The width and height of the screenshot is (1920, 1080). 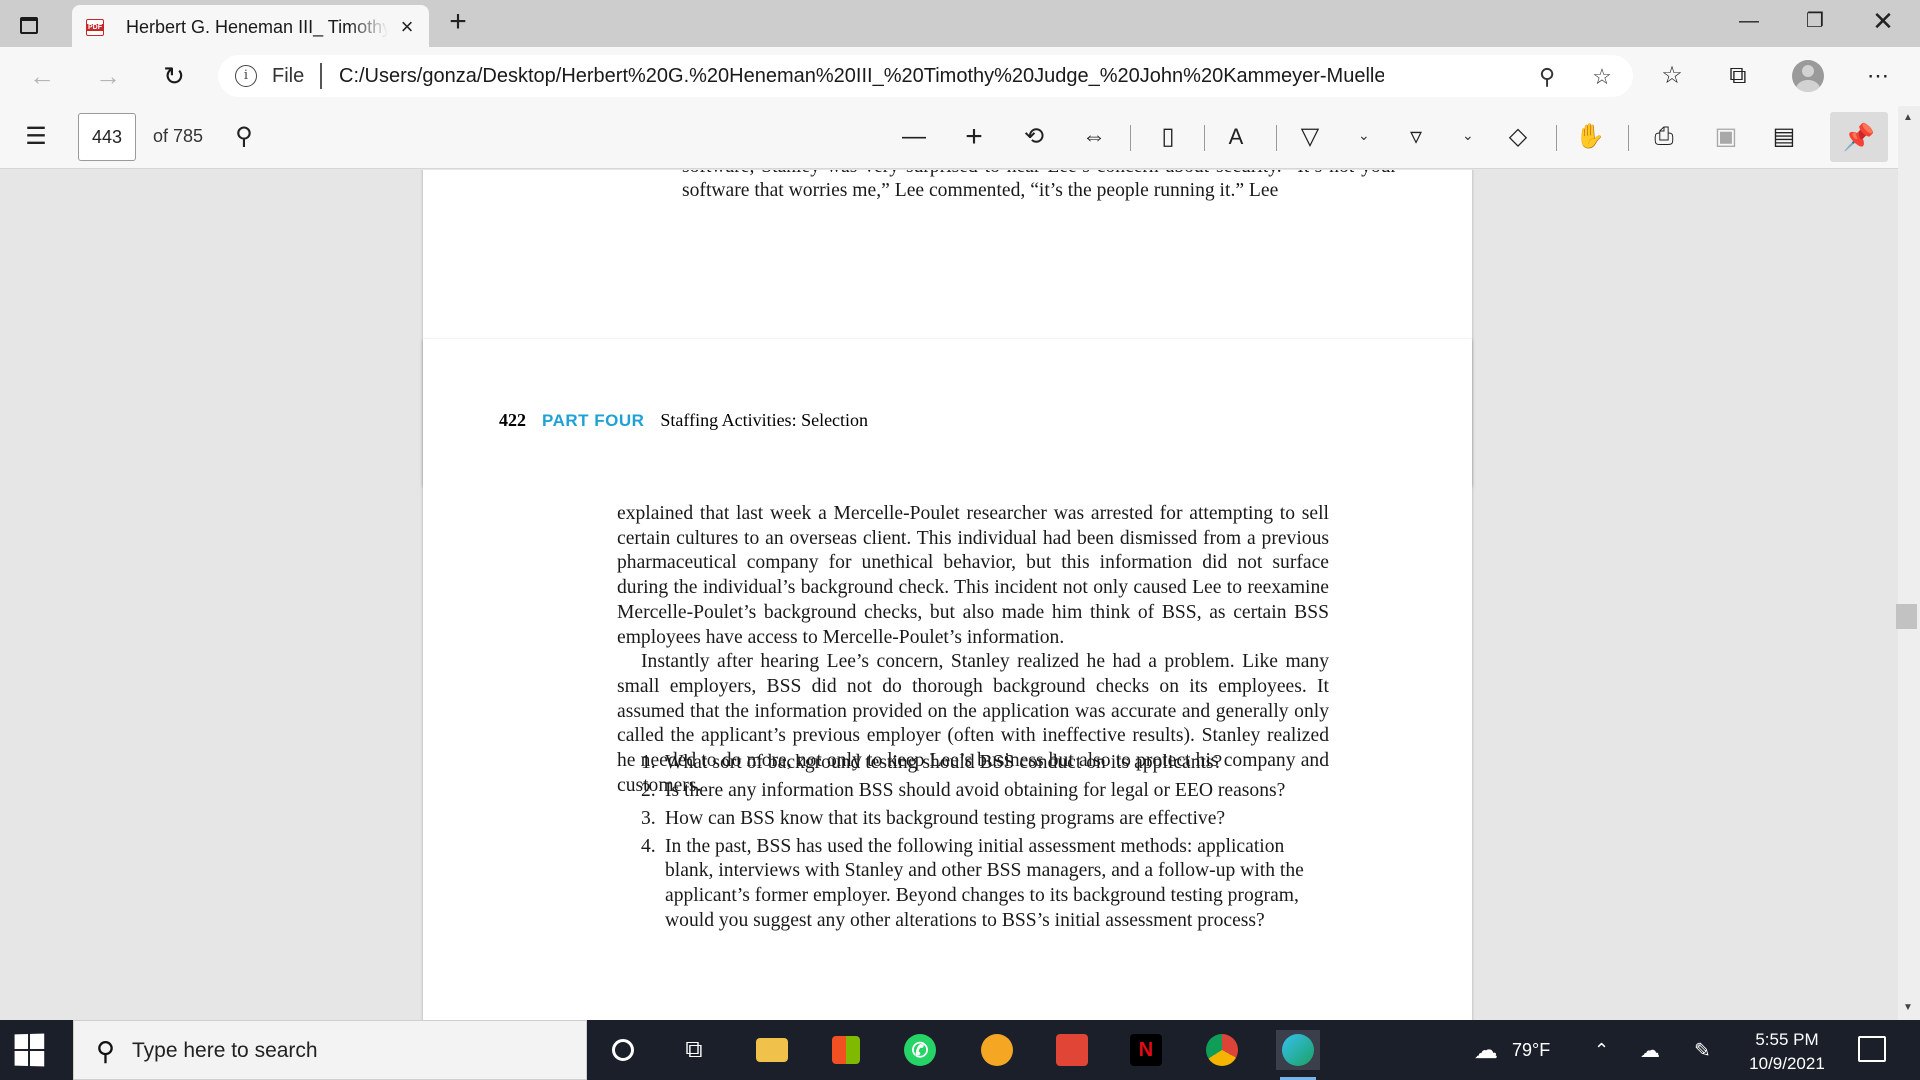 I want to click on zoom-out-icon: —, so click(x=914, y=137).